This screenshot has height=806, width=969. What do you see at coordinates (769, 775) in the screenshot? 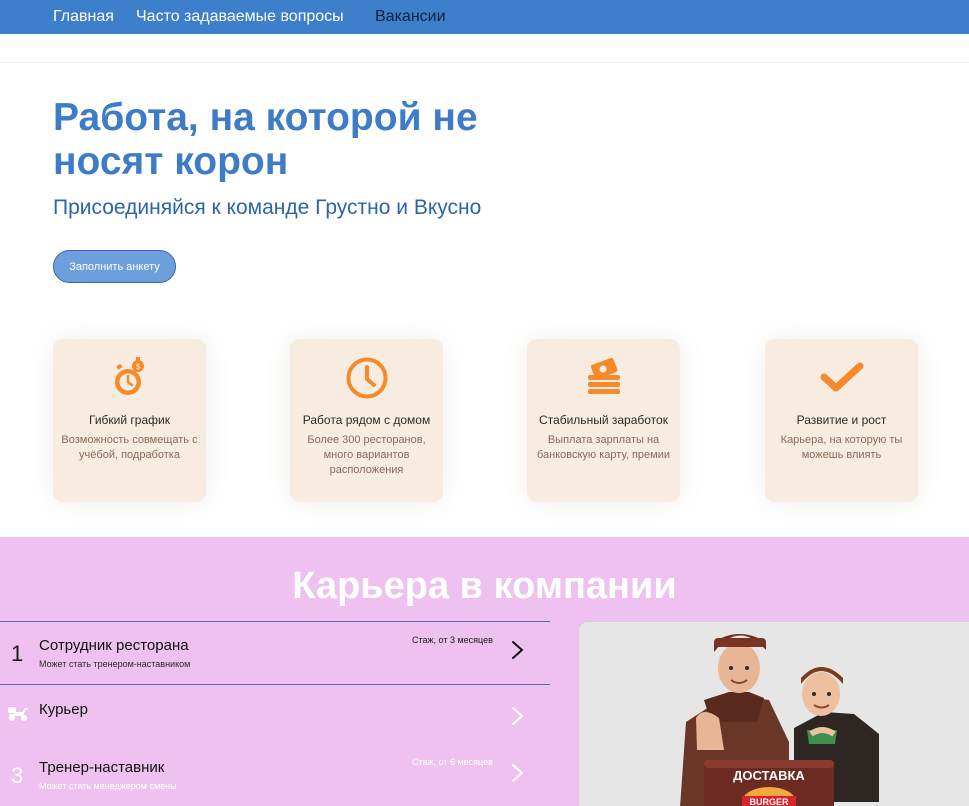
I see `bag-label: ДОСТАВКА` at bounding box center [769, 775].